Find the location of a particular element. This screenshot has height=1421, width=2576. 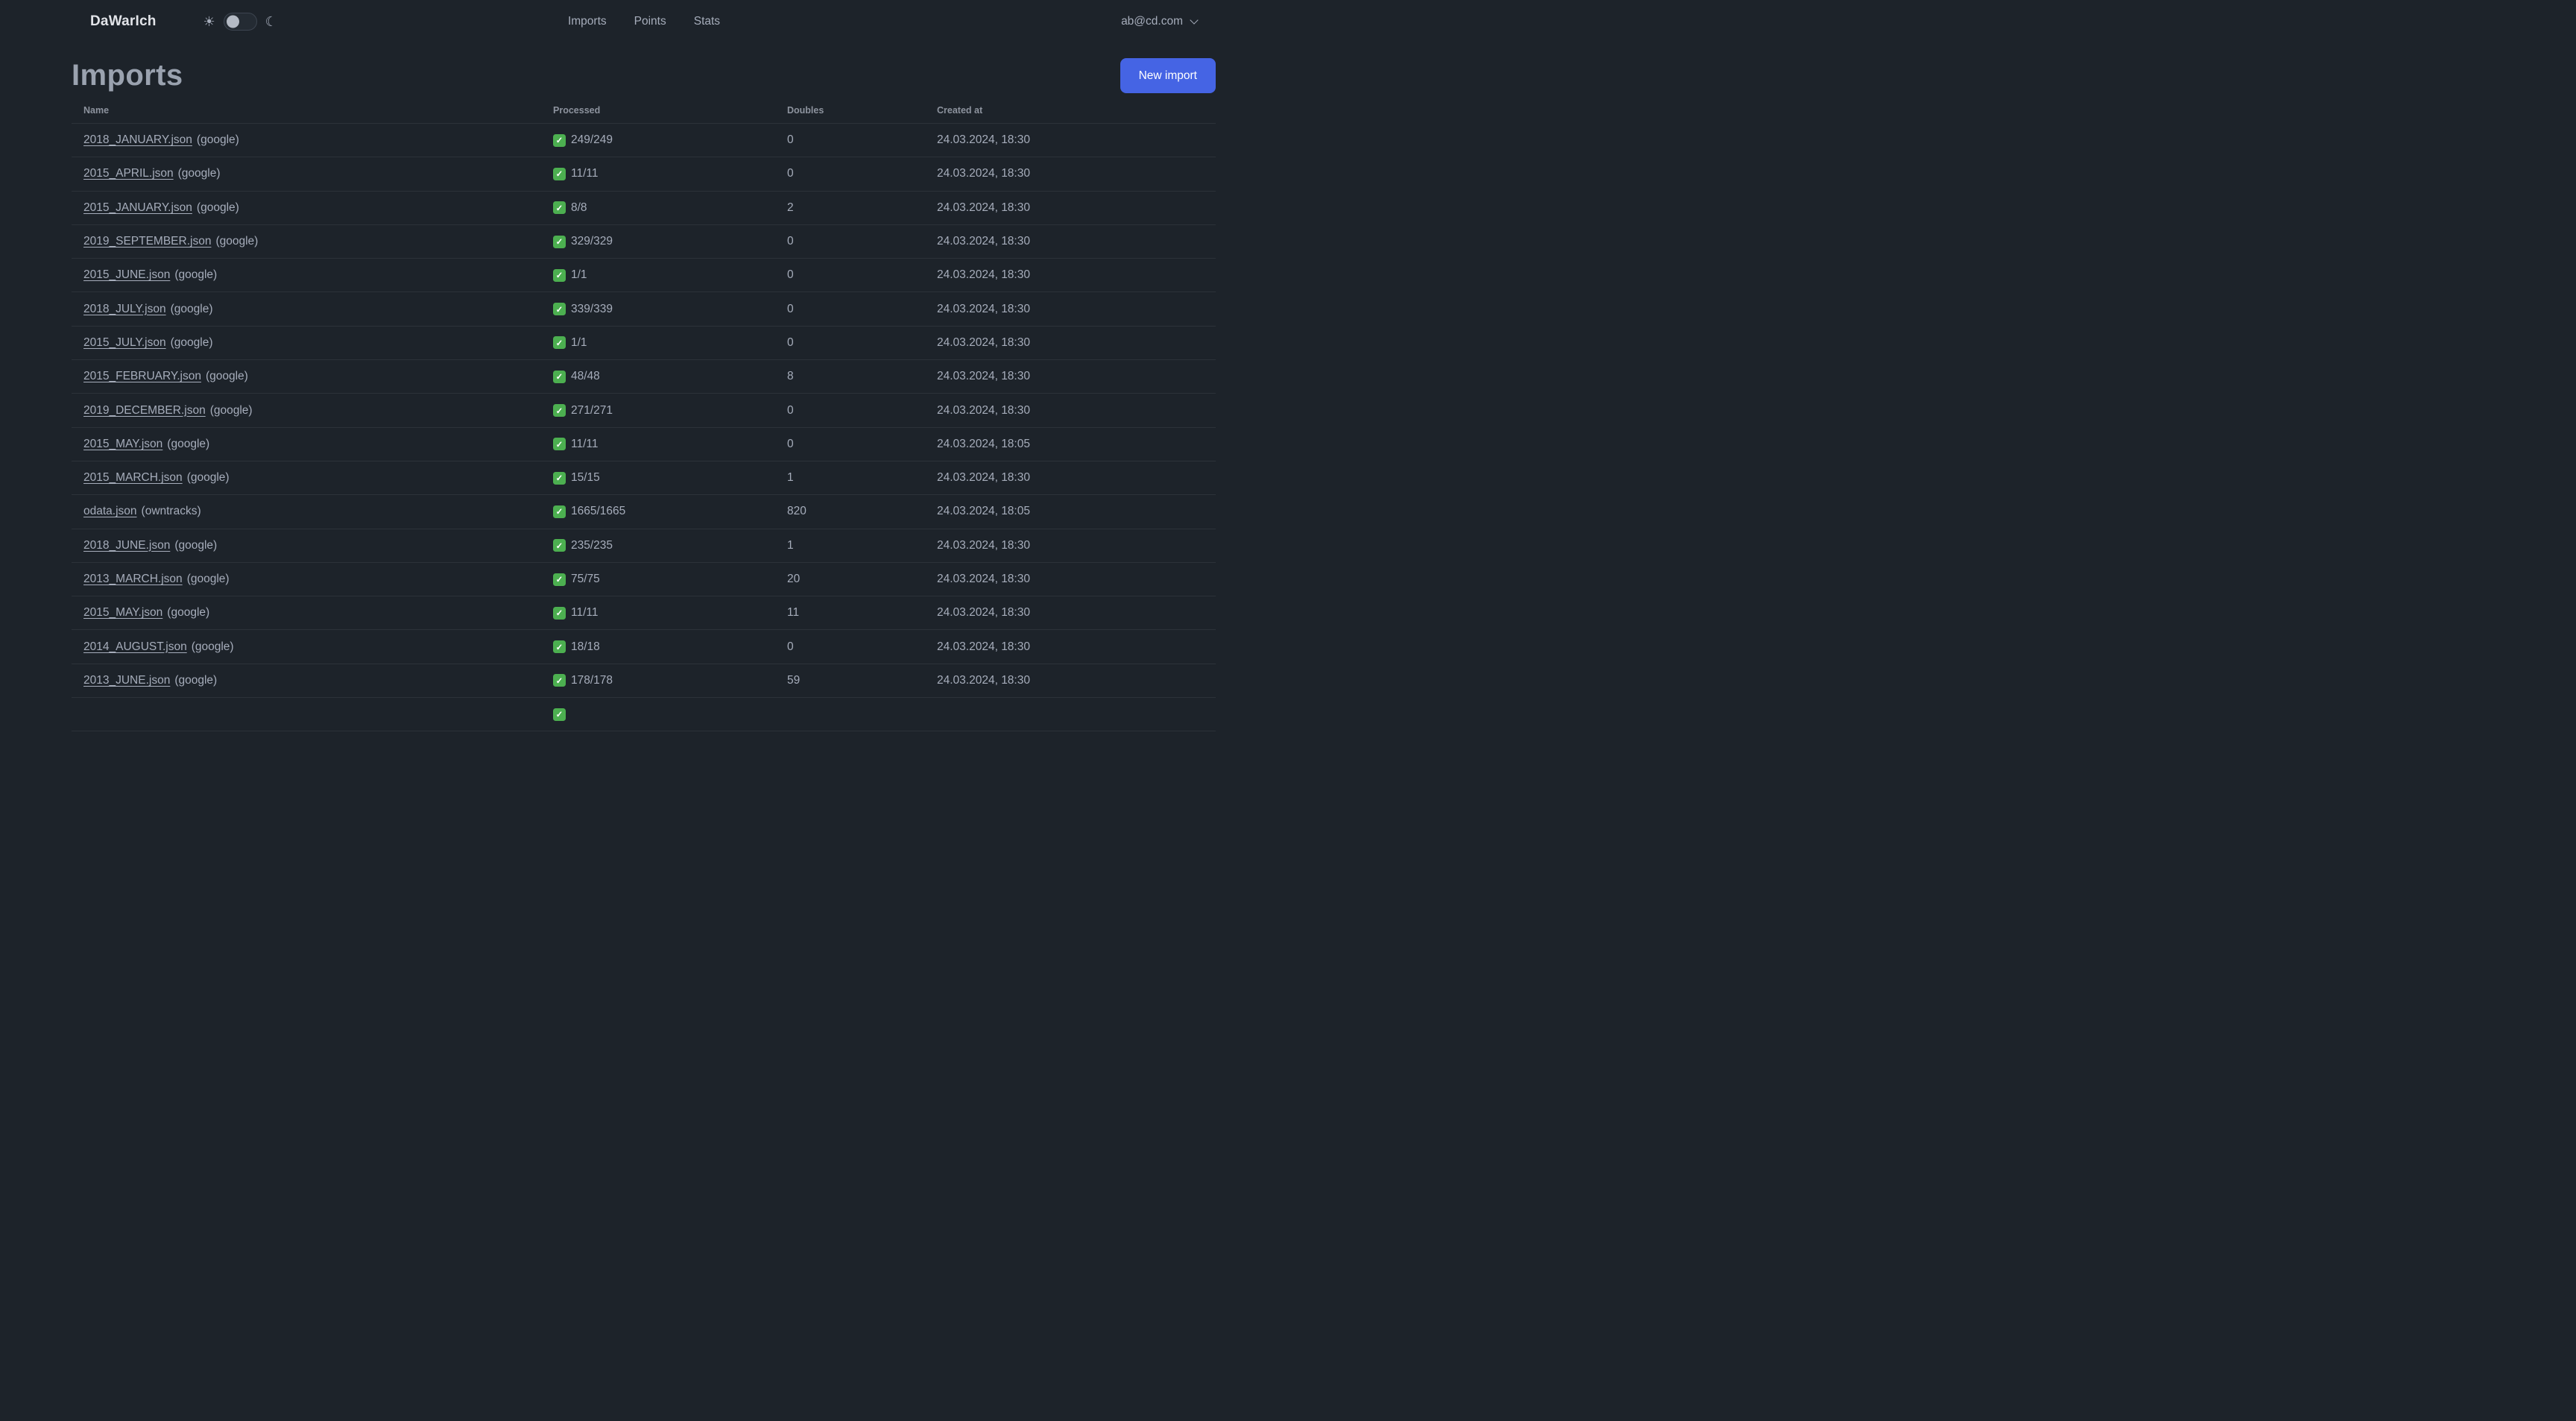

nav-link-points: Points is located at coordinates (650, 21).